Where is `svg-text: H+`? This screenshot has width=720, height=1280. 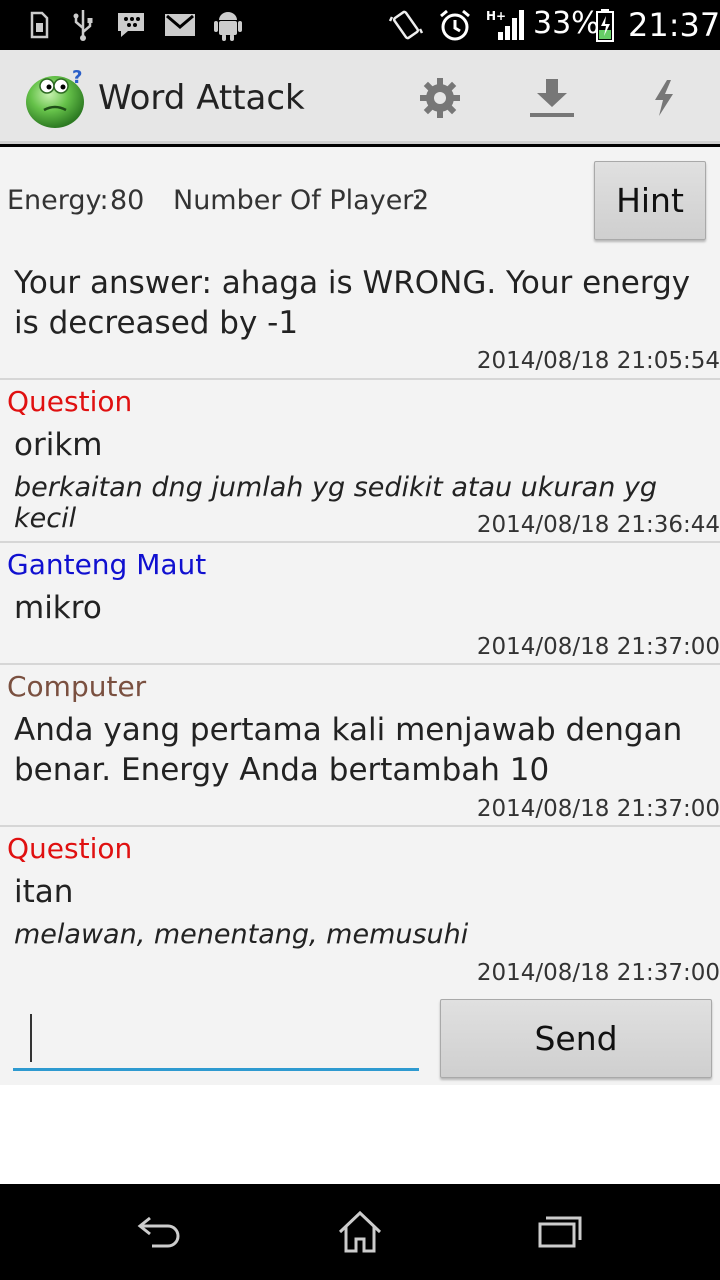 svg-text: H+ is located at coordinates (496, 16).